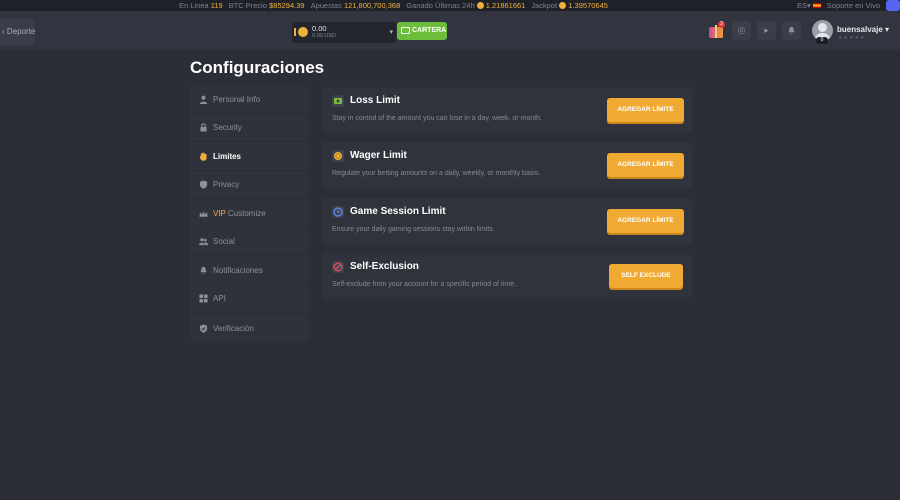 The height and width of the screenshot is (500, 900). Describe the element at coordinates (716, 29) in the screenshot. I see `gift-button: 2` at that location.